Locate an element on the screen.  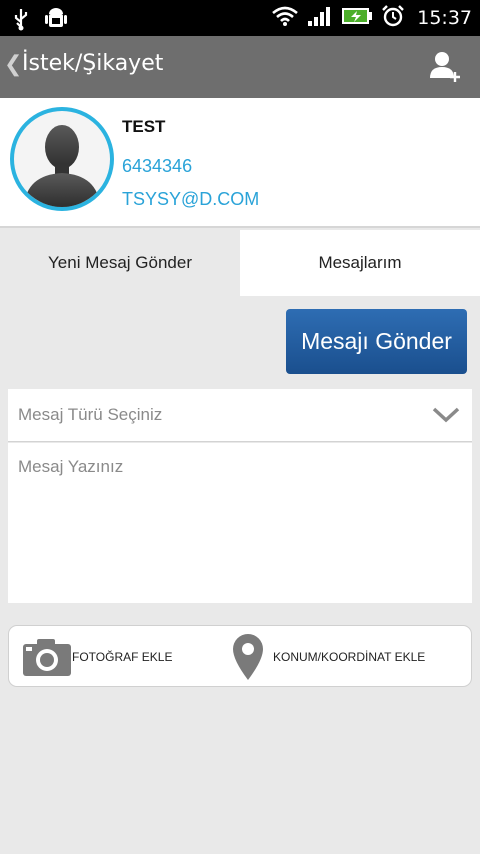
location-pin-icon is located at coordinates (248, 657).